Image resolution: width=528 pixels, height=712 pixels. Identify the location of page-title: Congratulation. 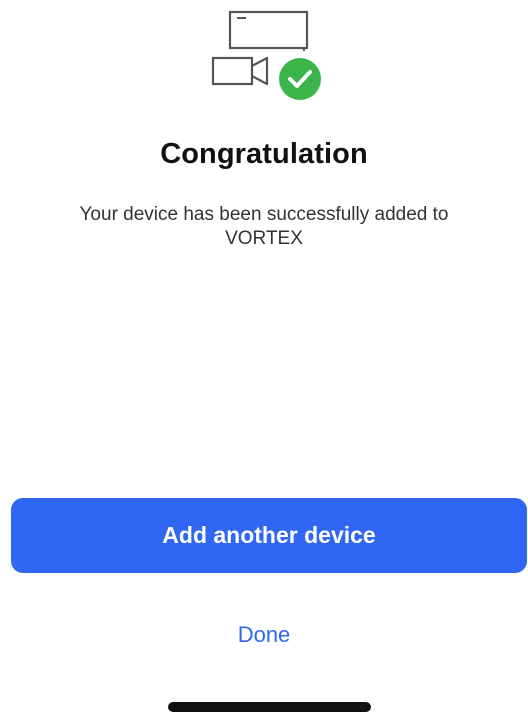
(264, 154).